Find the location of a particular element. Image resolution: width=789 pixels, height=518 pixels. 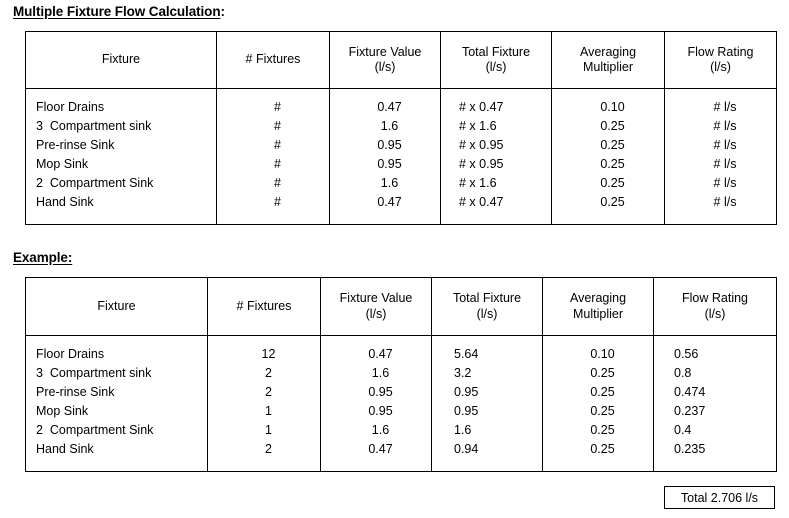

cell-value: 0.235 is located at coordinates (690, 449).